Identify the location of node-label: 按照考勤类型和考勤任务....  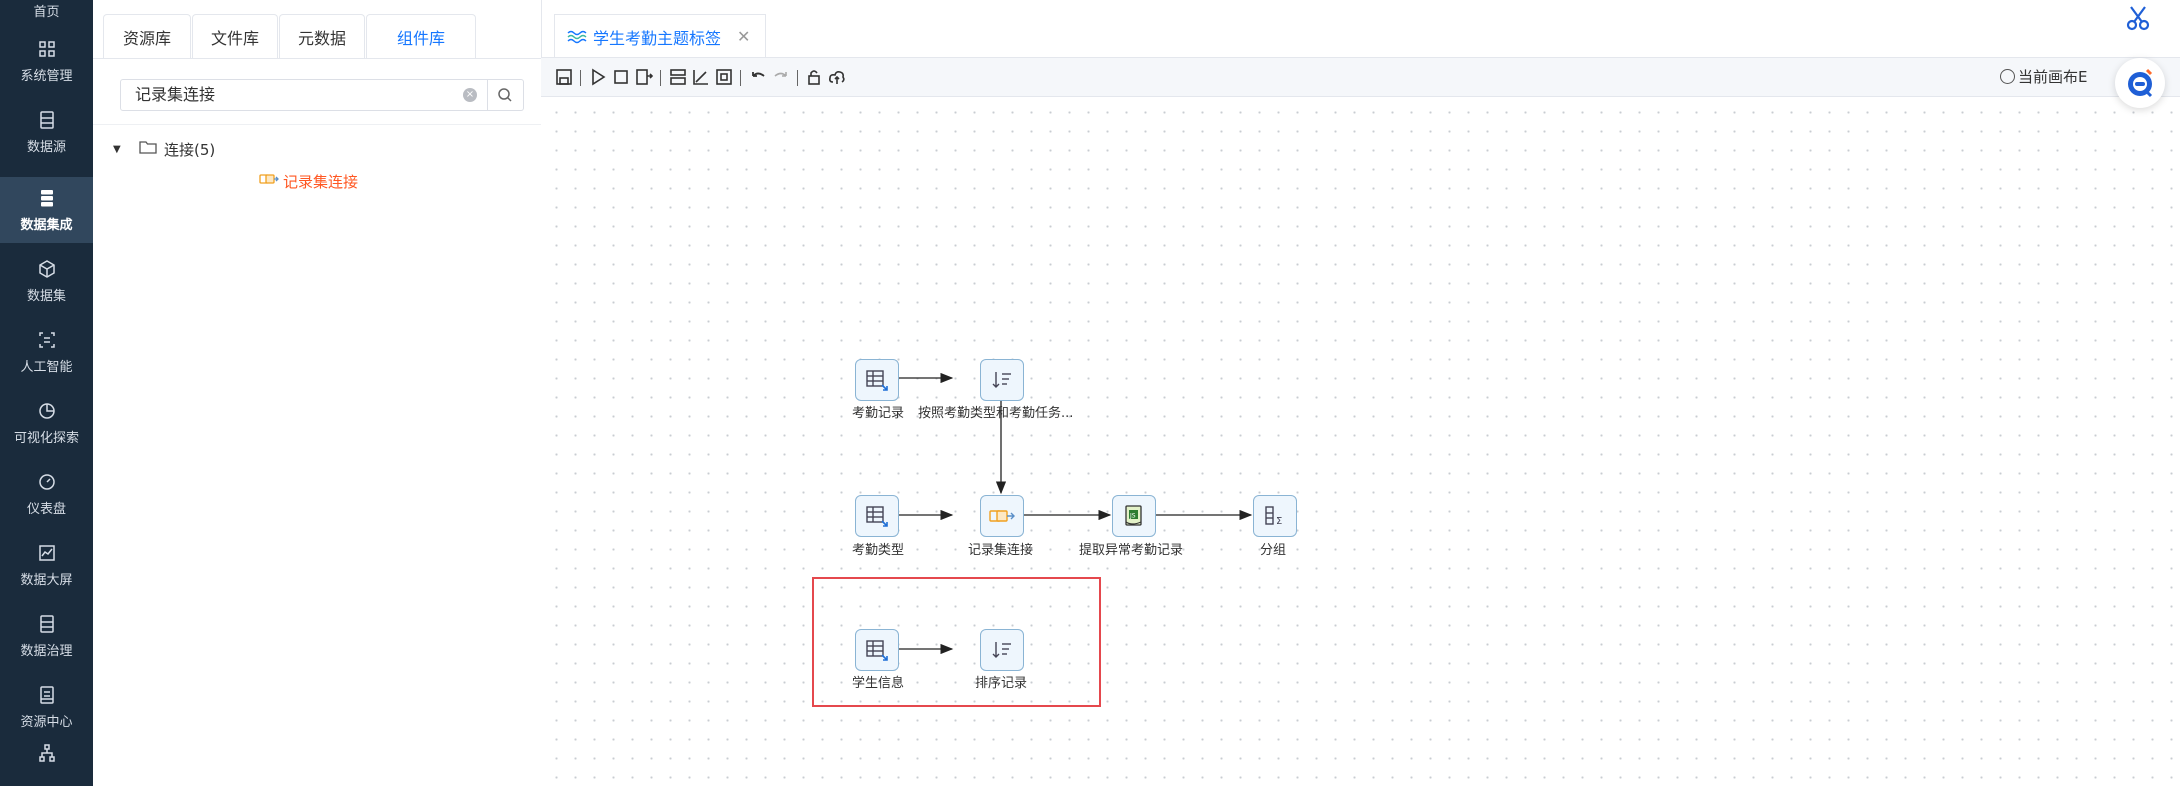
(996, 413).